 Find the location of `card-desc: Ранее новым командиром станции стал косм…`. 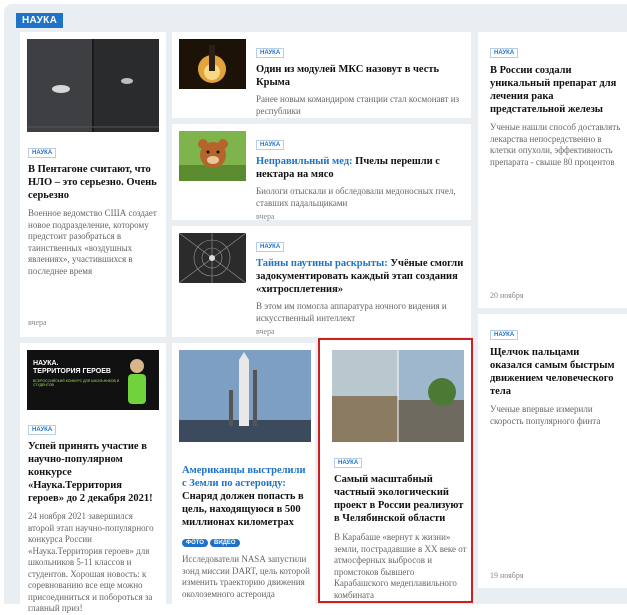

card-desc: Ранее новым командиром станции стал косм… is located at coordinates (358, 105).